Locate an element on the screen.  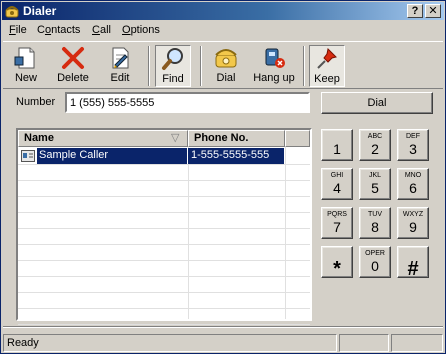
keypad-key: JKL 5 is located at coordinates (375, 184).